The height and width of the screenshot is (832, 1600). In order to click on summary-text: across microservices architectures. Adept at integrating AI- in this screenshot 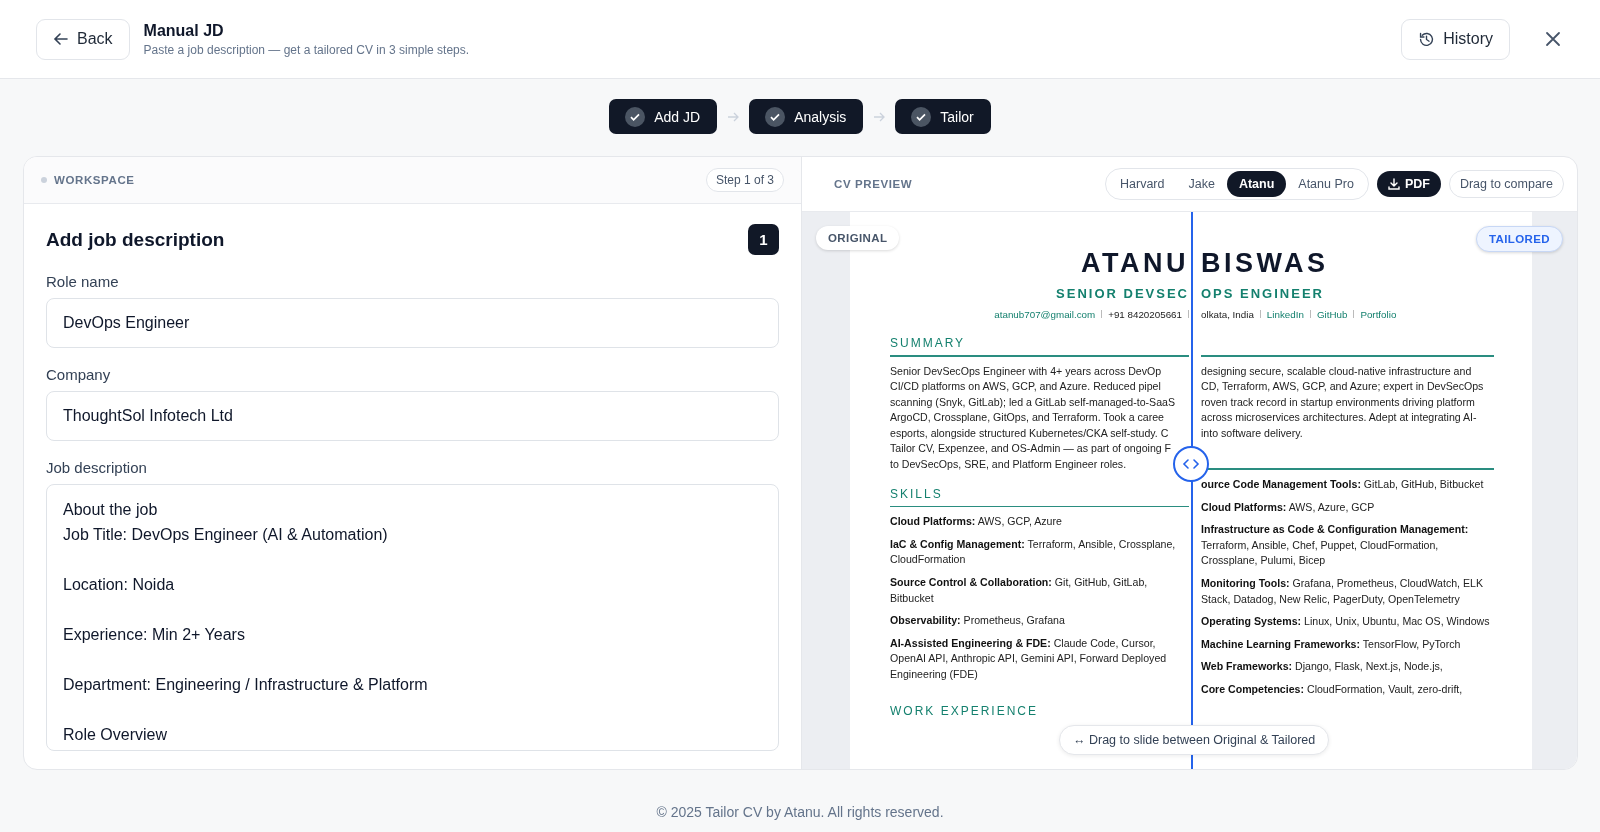, I will do `click(1339, 418)`.